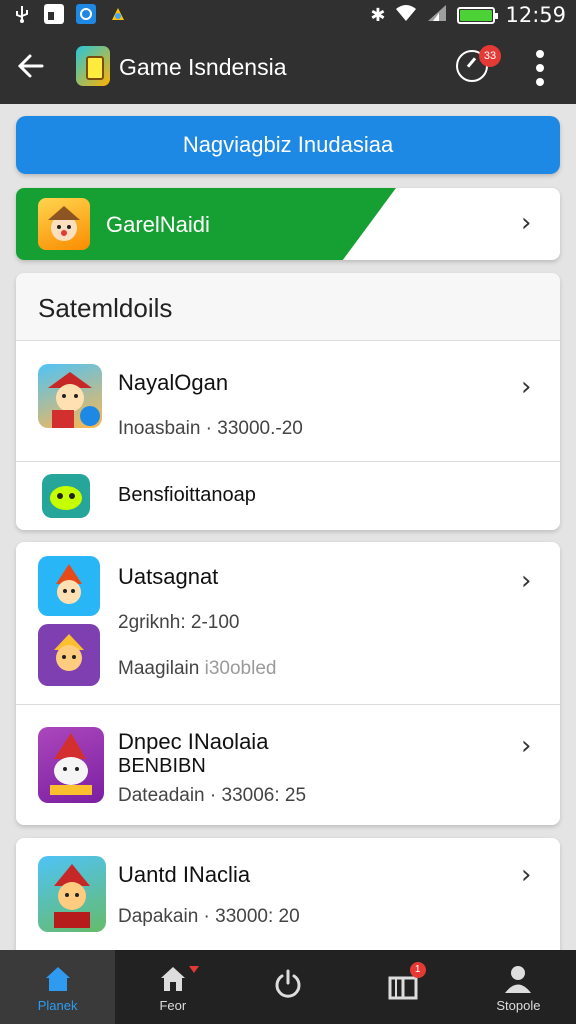 The height and width of the screenshot is (1024, 576). Describe the element at coordinates (406, 15) in the screenshot. I see `wifi-icon` at that location.